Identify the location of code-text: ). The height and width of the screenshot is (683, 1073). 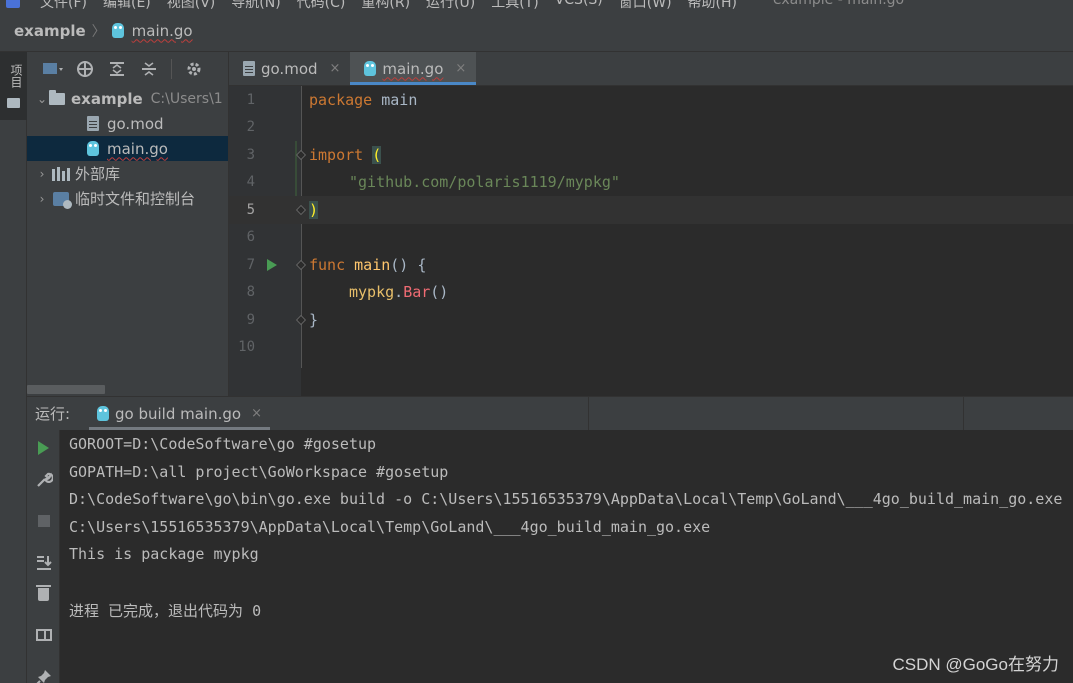
(314, 209).